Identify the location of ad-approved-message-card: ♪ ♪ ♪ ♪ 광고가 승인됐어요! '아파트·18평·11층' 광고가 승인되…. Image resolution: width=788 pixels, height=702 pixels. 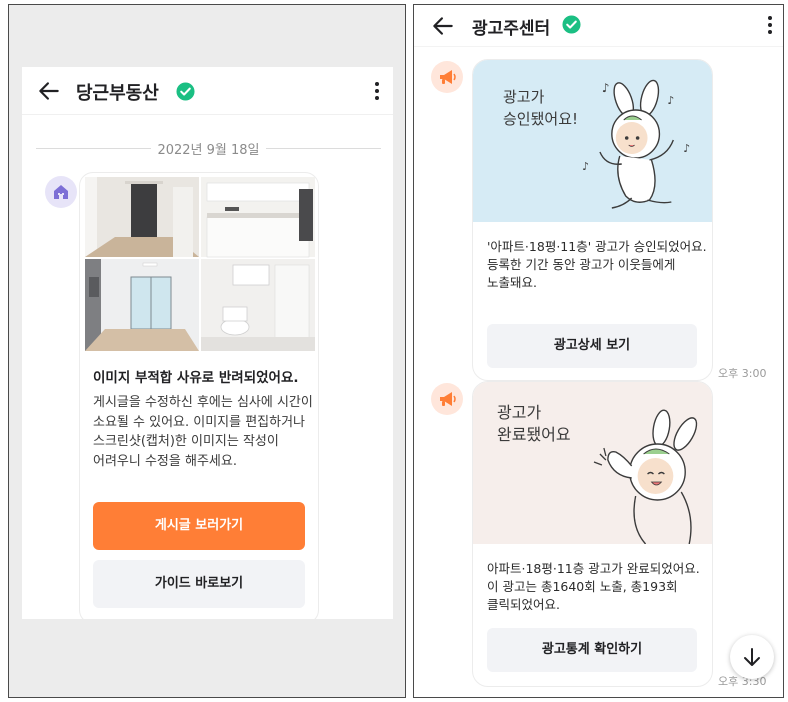
(592, 220).